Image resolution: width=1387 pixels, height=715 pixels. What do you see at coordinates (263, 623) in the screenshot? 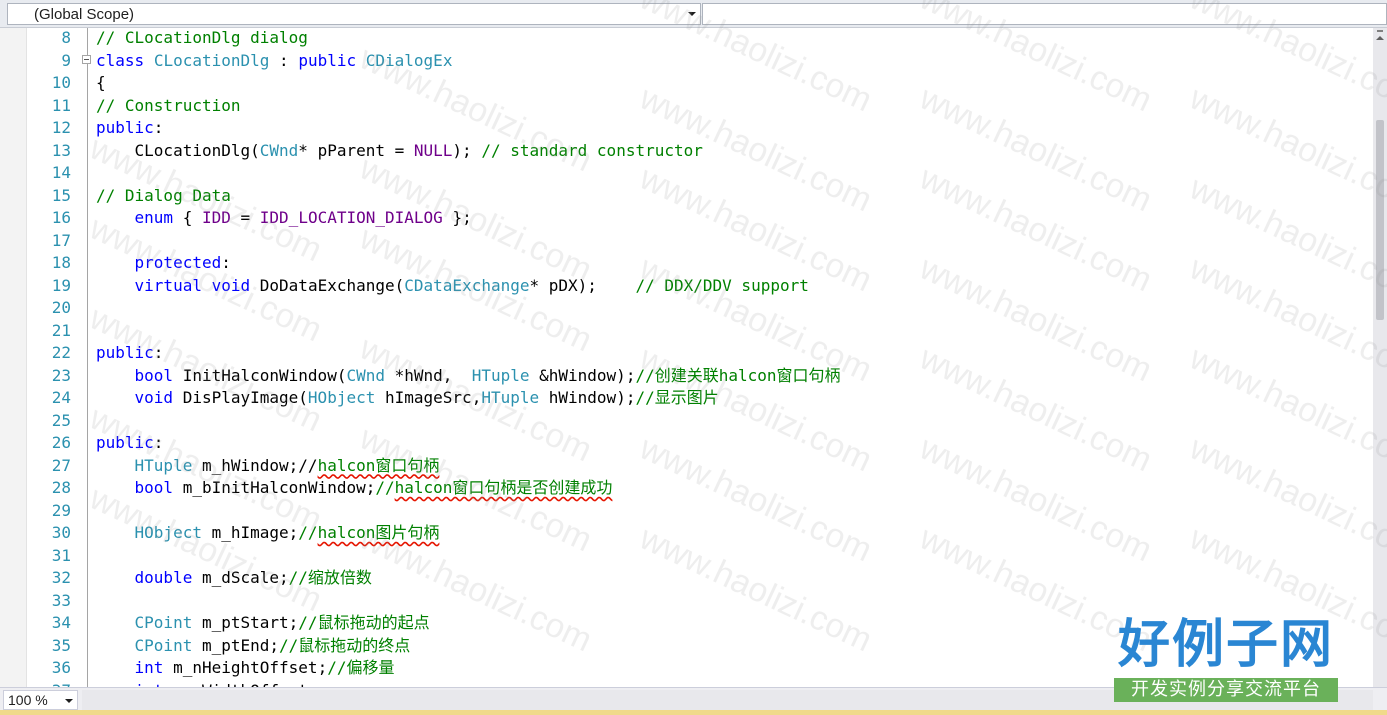
I see `code-line: CPoint m_ptStart;//鼠标拖动的起点` at bounding box center [263, 623].